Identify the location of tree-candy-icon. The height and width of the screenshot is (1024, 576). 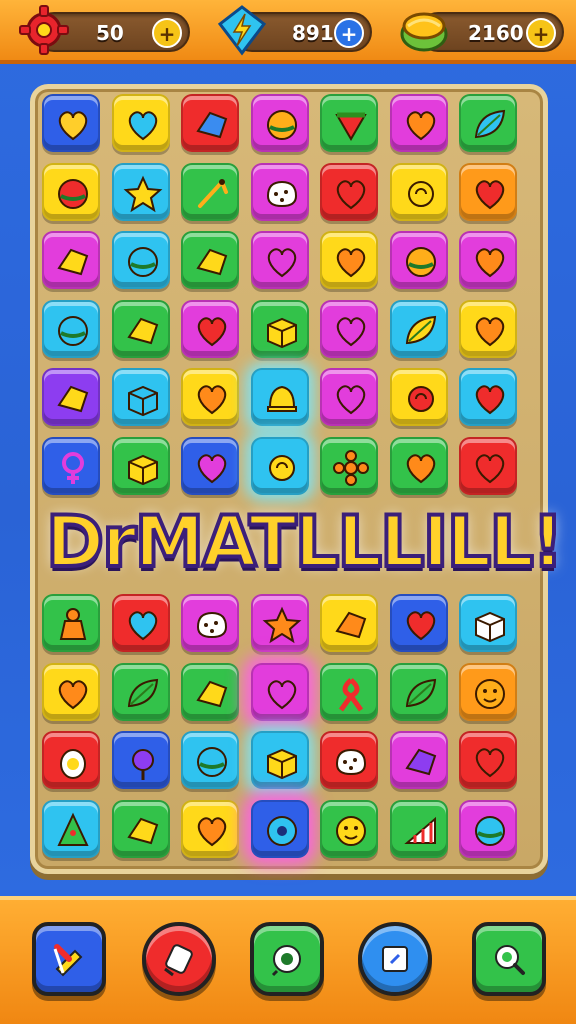
(73, 829).